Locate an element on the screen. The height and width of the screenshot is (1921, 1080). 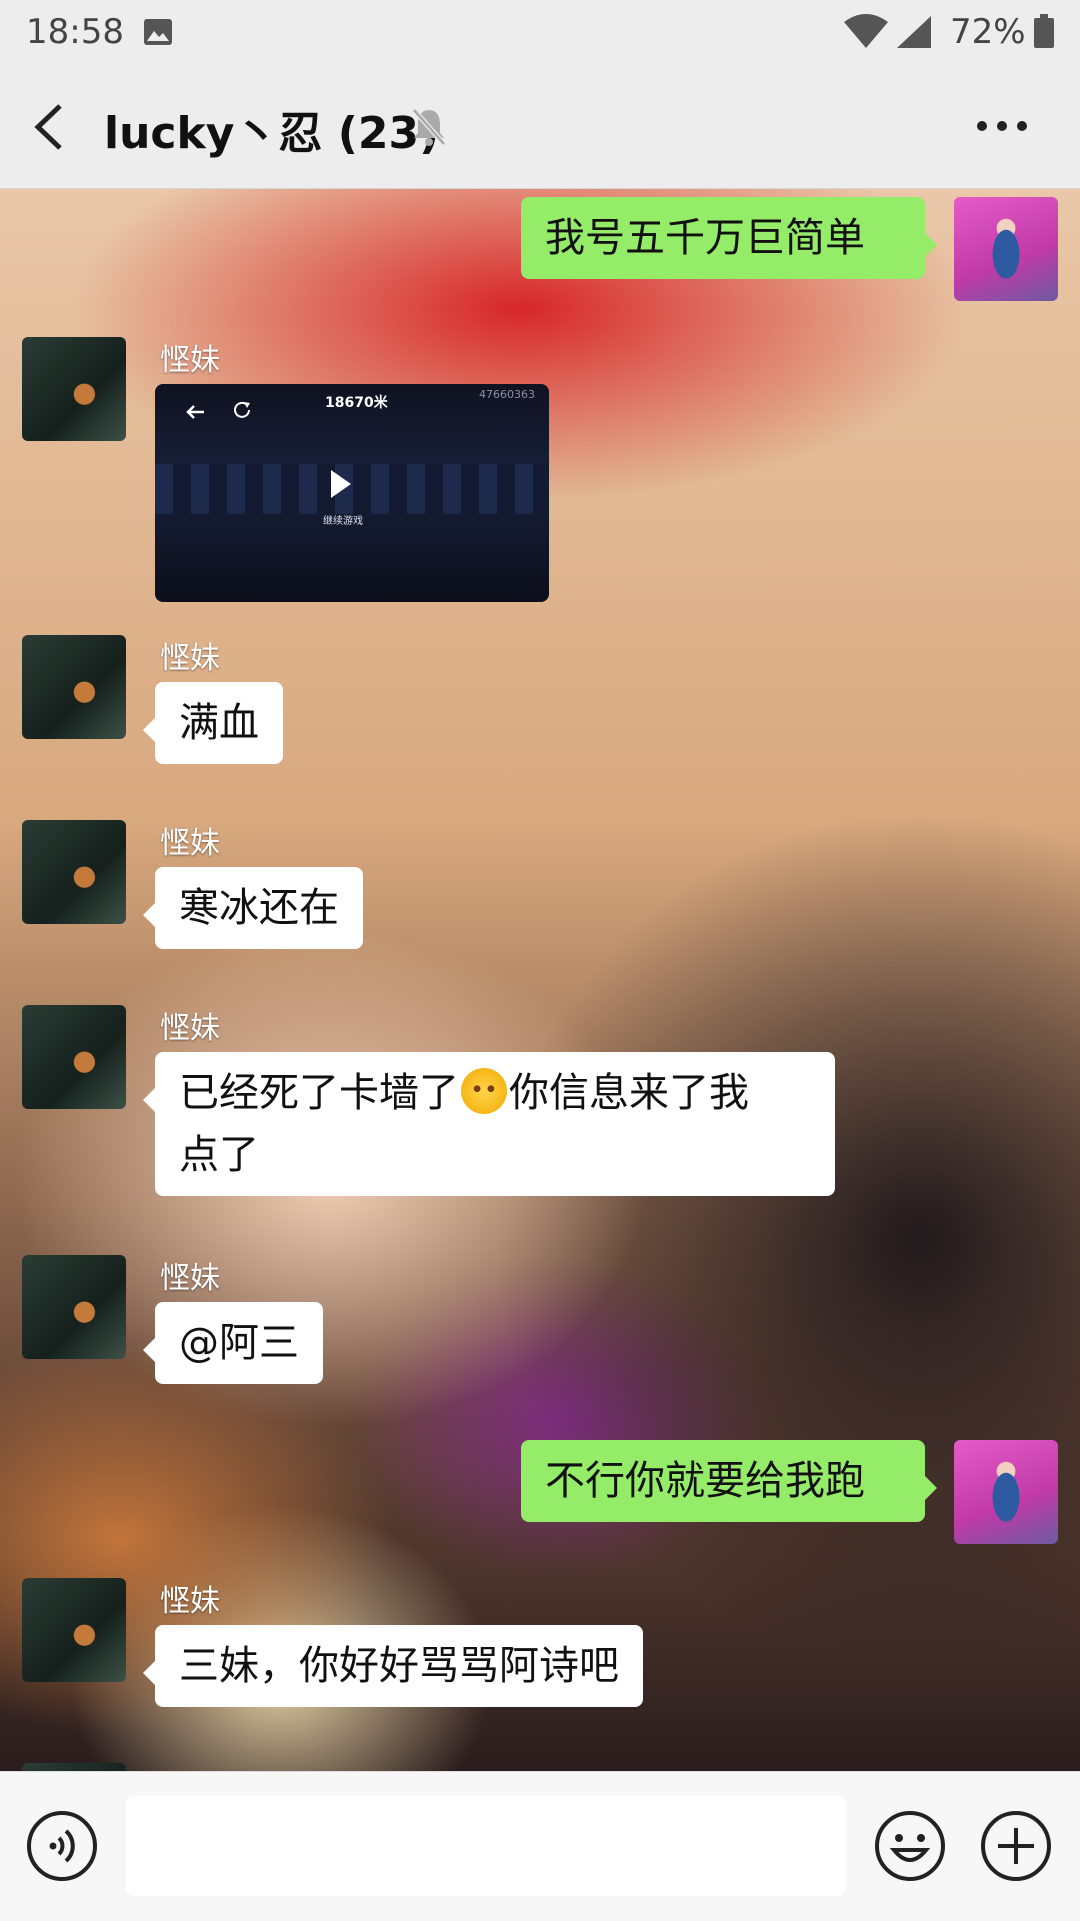
play-icon is located at coordinates (341, 484).